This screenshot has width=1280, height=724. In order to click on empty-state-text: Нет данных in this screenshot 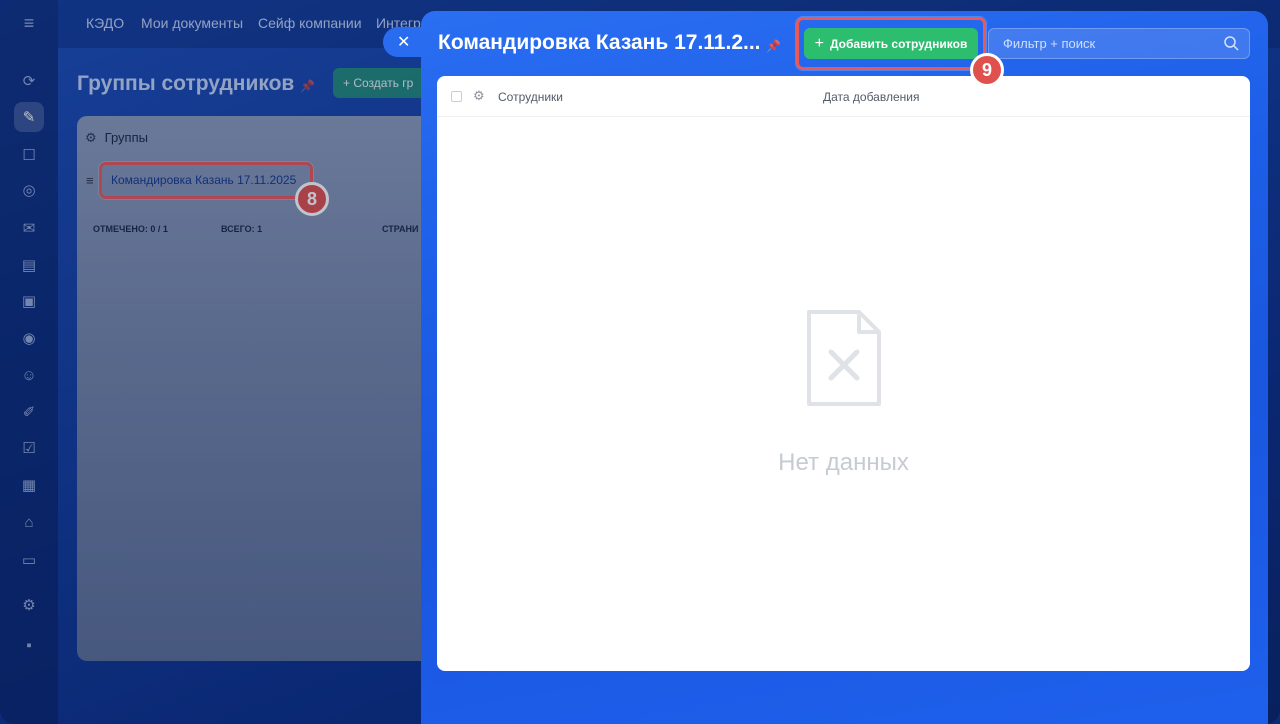, I will do `click(843, 462)`.